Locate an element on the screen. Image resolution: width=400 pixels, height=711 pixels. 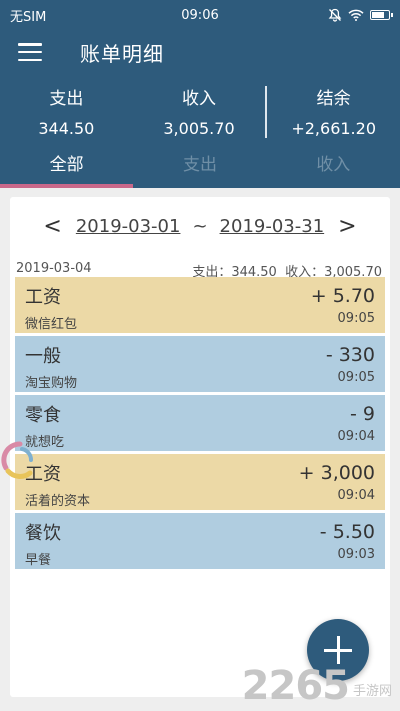
expense-label: 支出 is located at coordinates (66, 99).